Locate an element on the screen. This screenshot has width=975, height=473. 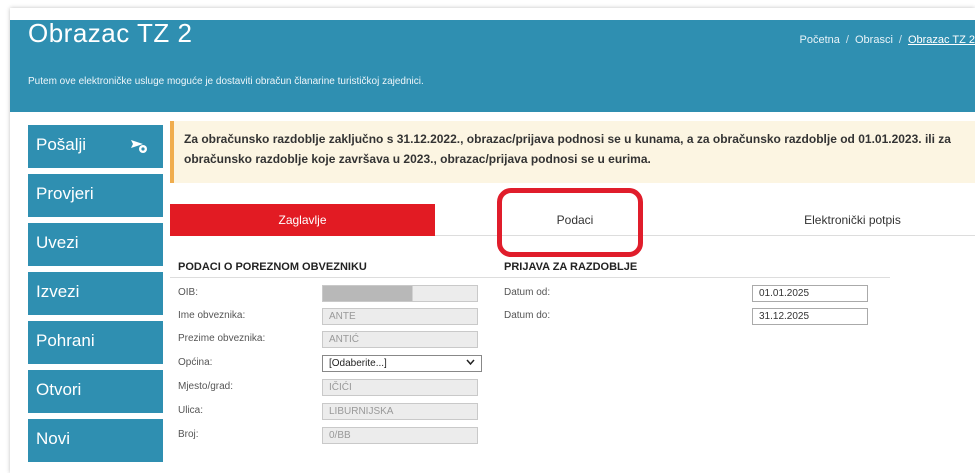
house-number-field: 0/BB is located at coordinates (400, 435).